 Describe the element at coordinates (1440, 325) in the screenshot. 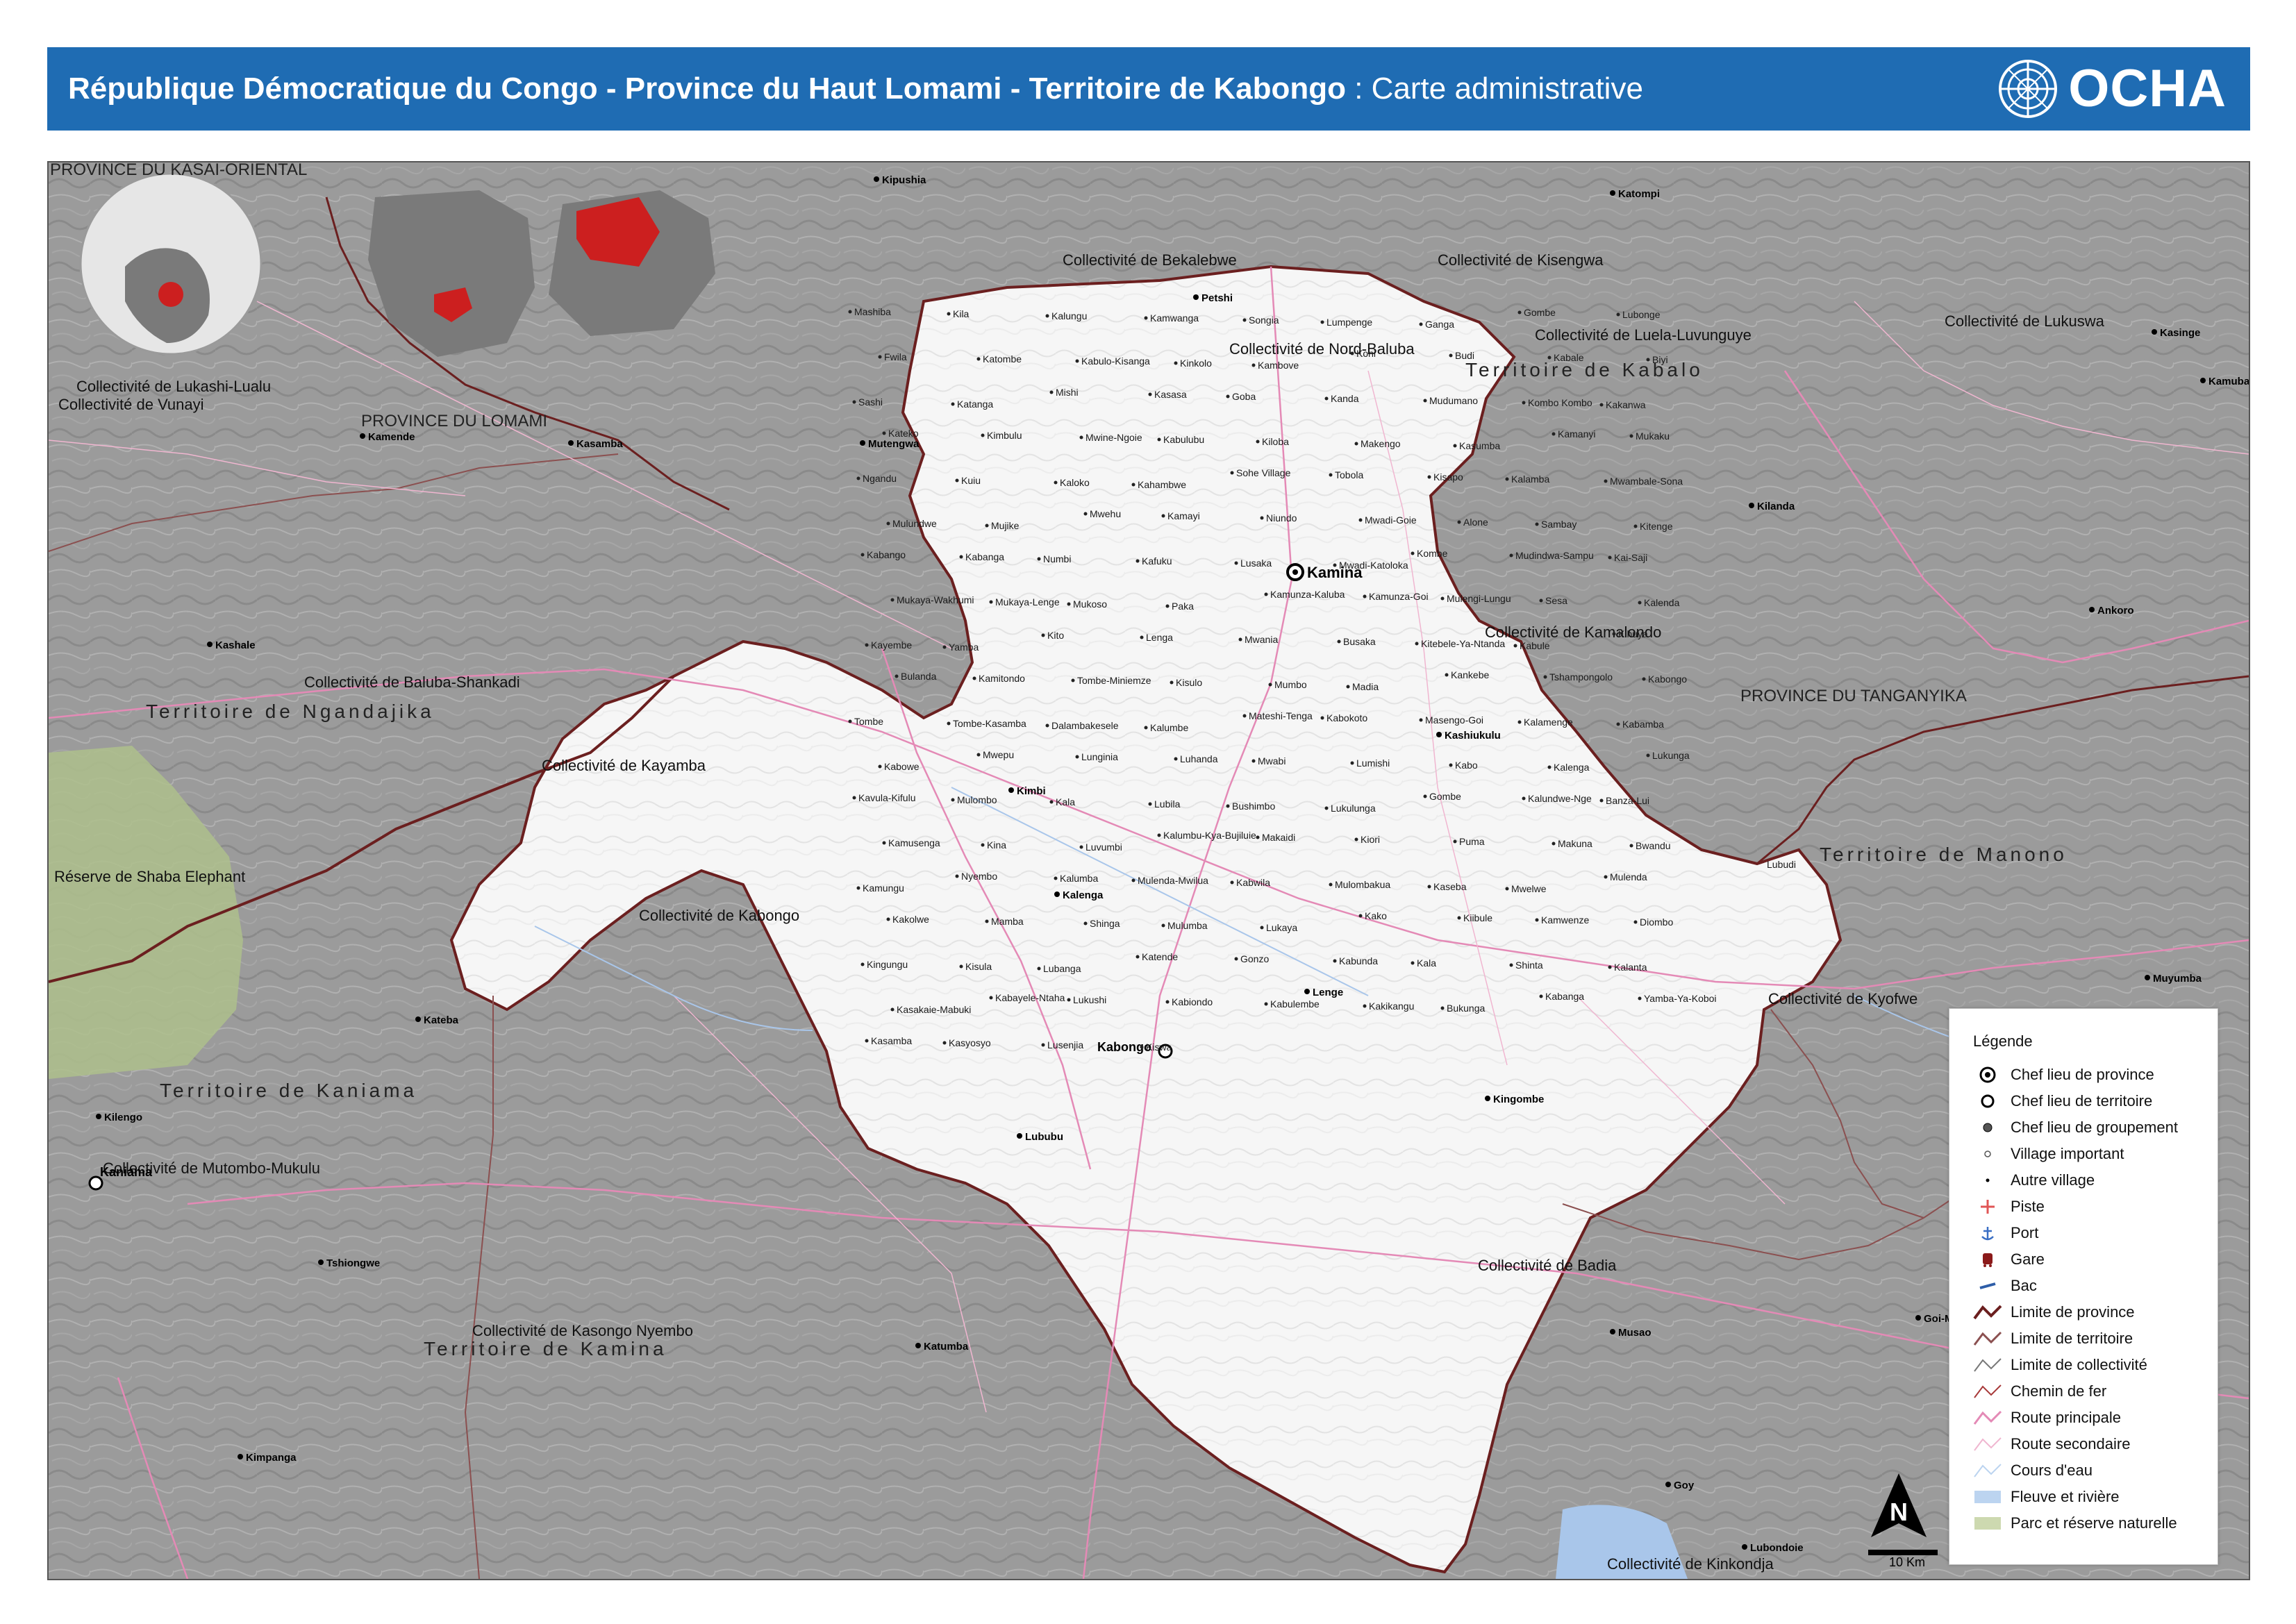

I see `village-label: Ganga` at that location.